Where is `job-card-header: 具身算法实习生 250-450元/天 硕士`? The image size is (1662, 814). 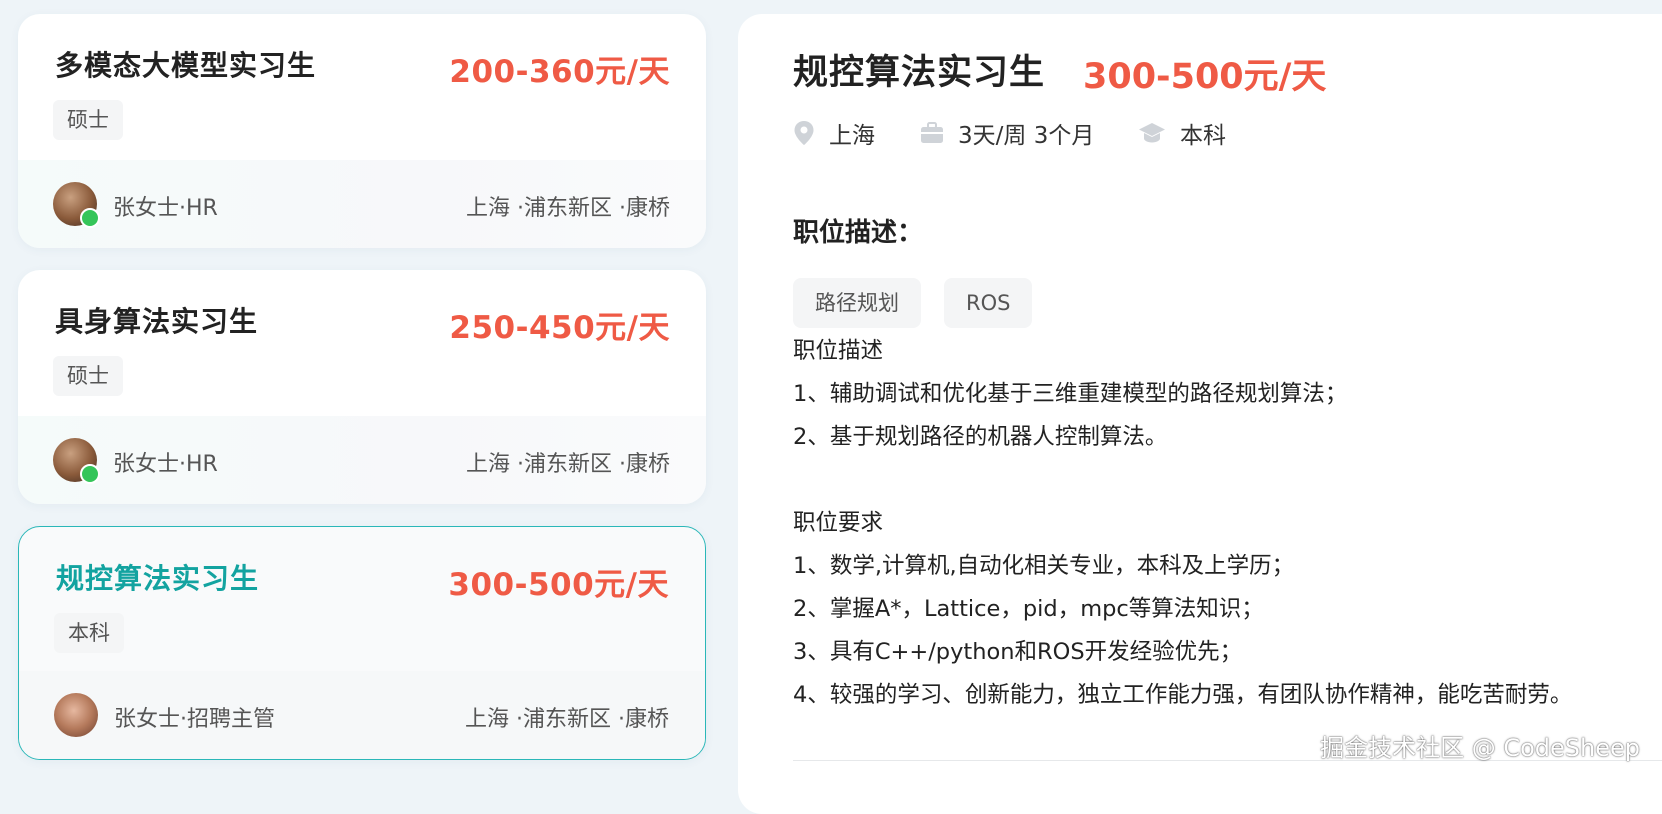 job-card-header: 具身算法实习生 250-450元/天 硕士 is located at coordinates (362, 343).